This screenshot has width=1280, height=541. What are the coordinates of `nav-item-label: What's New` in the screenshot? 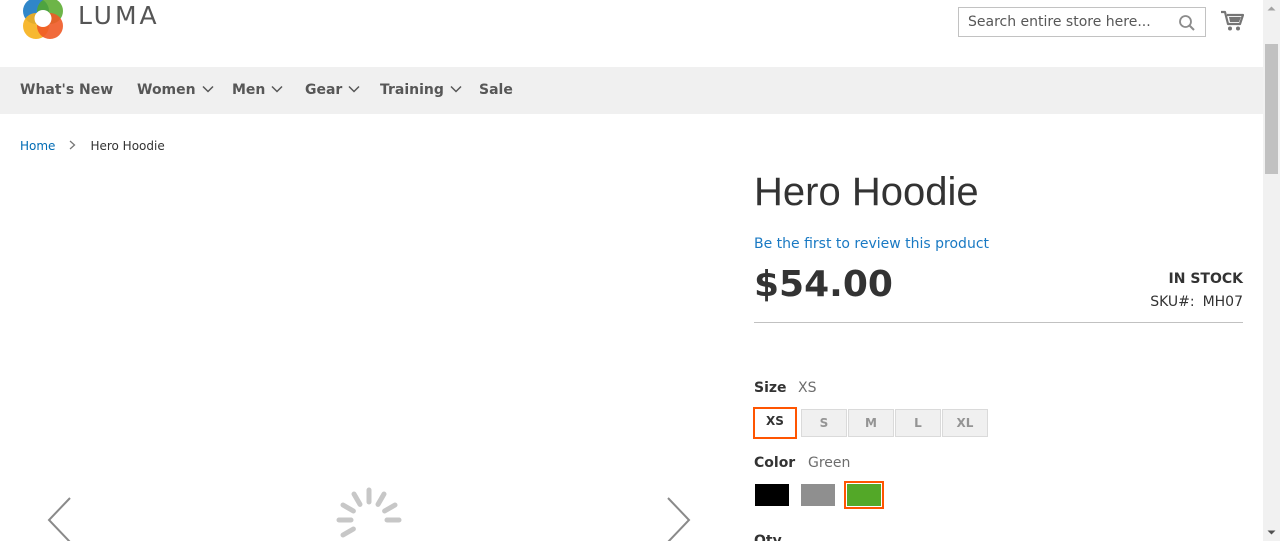 It's located at (67, 90).